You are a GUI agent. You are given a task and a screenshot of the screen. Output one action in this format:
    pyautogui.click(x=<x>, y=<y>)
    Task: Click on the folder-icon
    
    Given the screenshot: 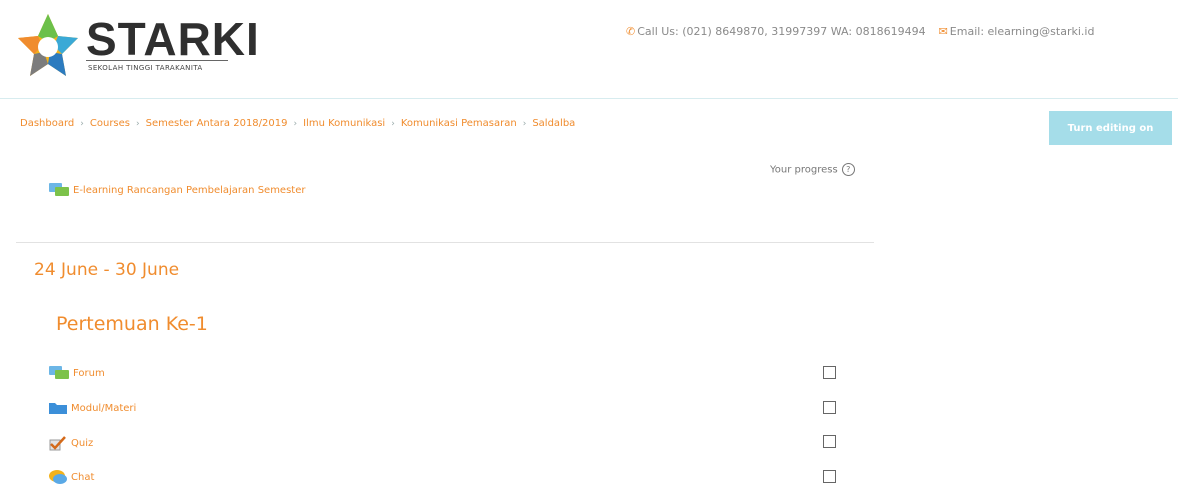 What is the action you would take?
    pyautogui.click(x=58, y=408)
    